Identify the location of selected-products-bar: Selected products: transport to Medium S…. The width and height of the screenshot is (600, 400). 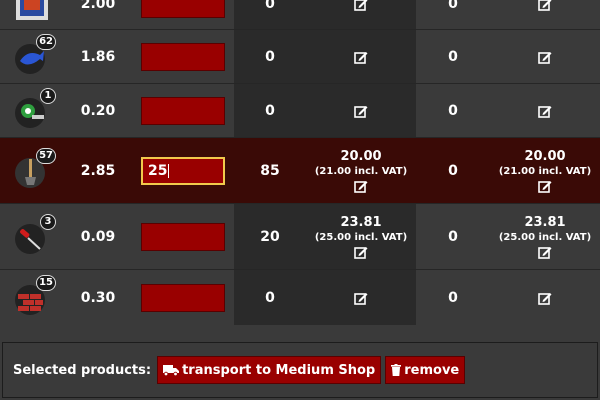
(300, 370).